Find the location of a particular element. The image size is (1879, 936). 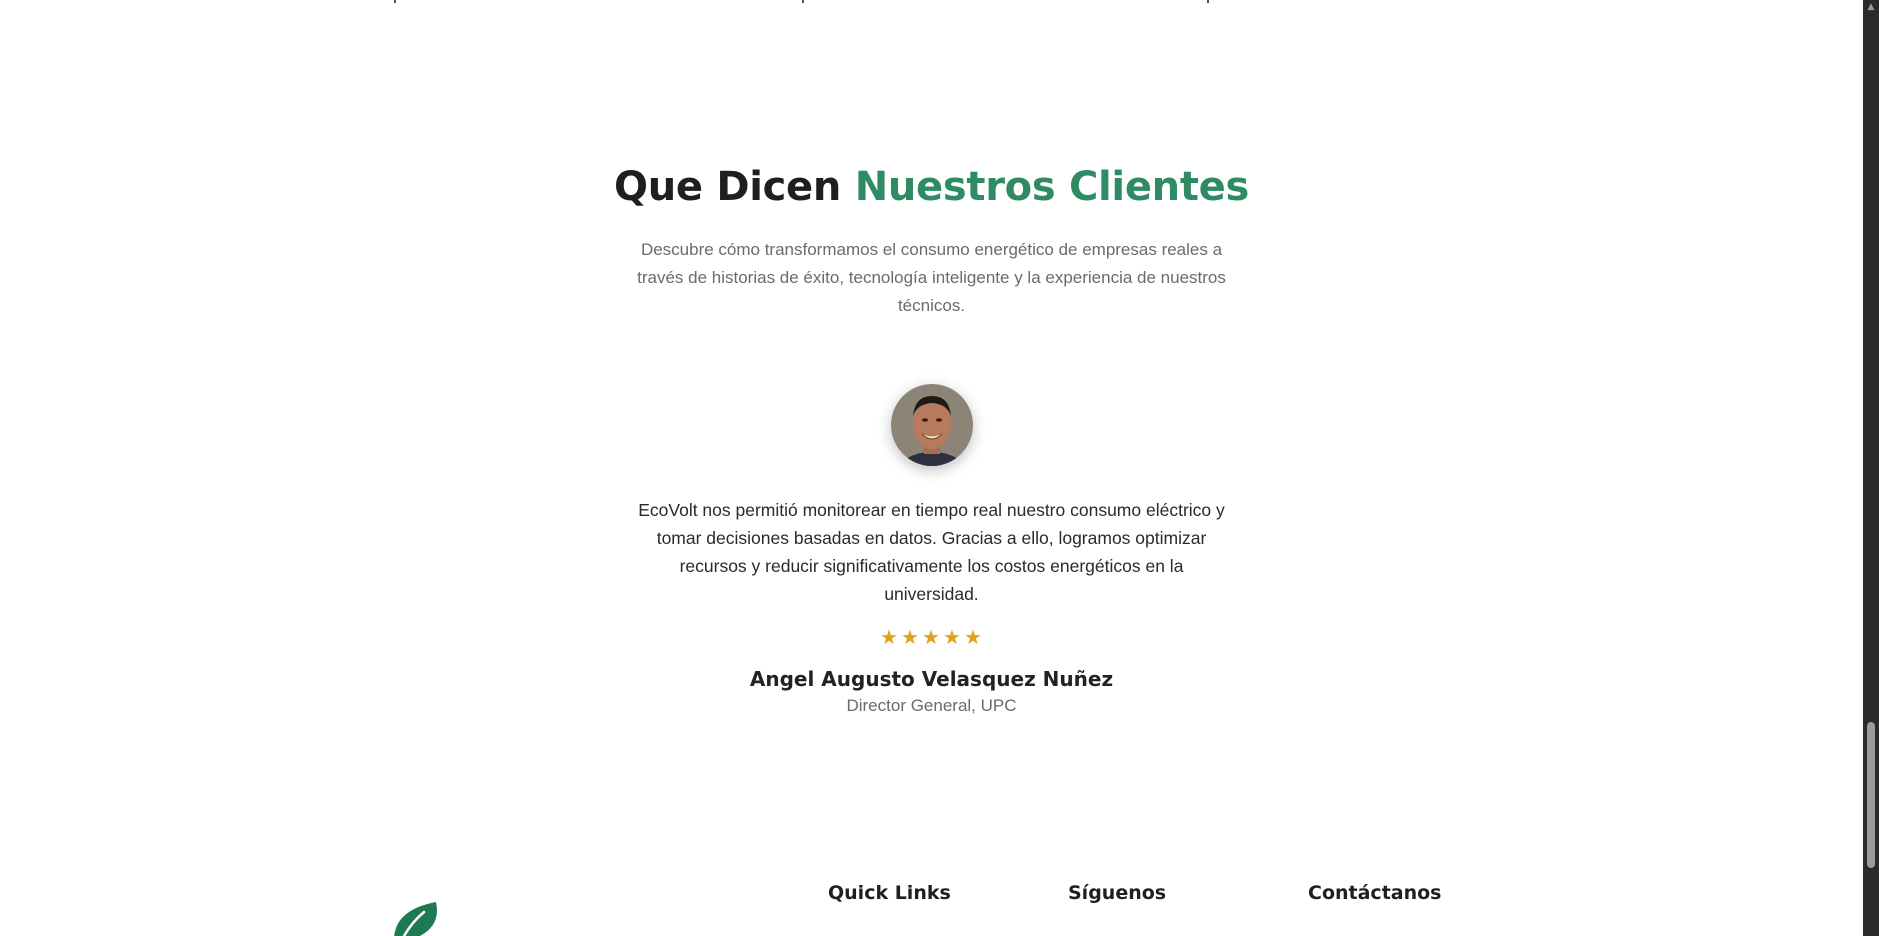

title-part-green: Nuestros Clientes is located at coordinates (1052, 187).